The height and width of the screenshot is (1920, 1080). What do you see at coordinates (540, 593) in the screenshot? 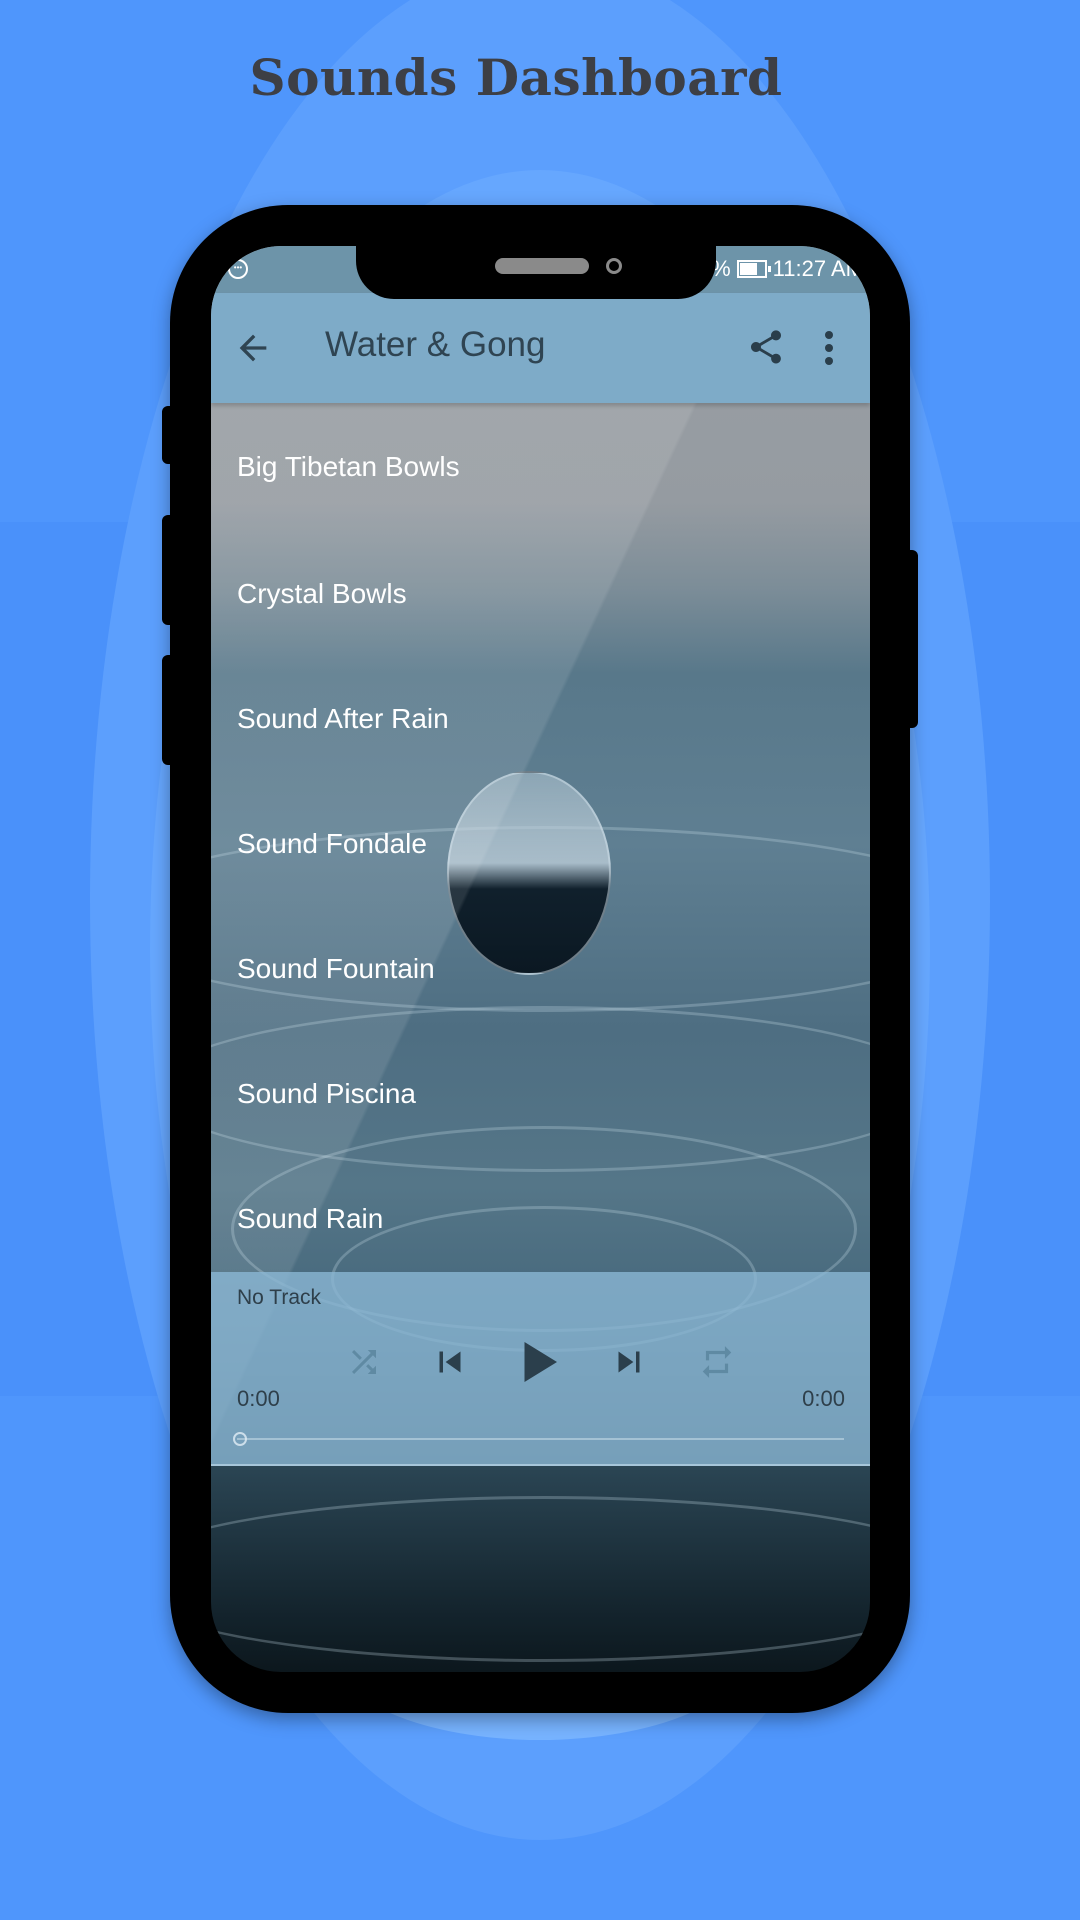
I see `sound-list-item: Crystal Bowls` at bounding box center [540, 593].